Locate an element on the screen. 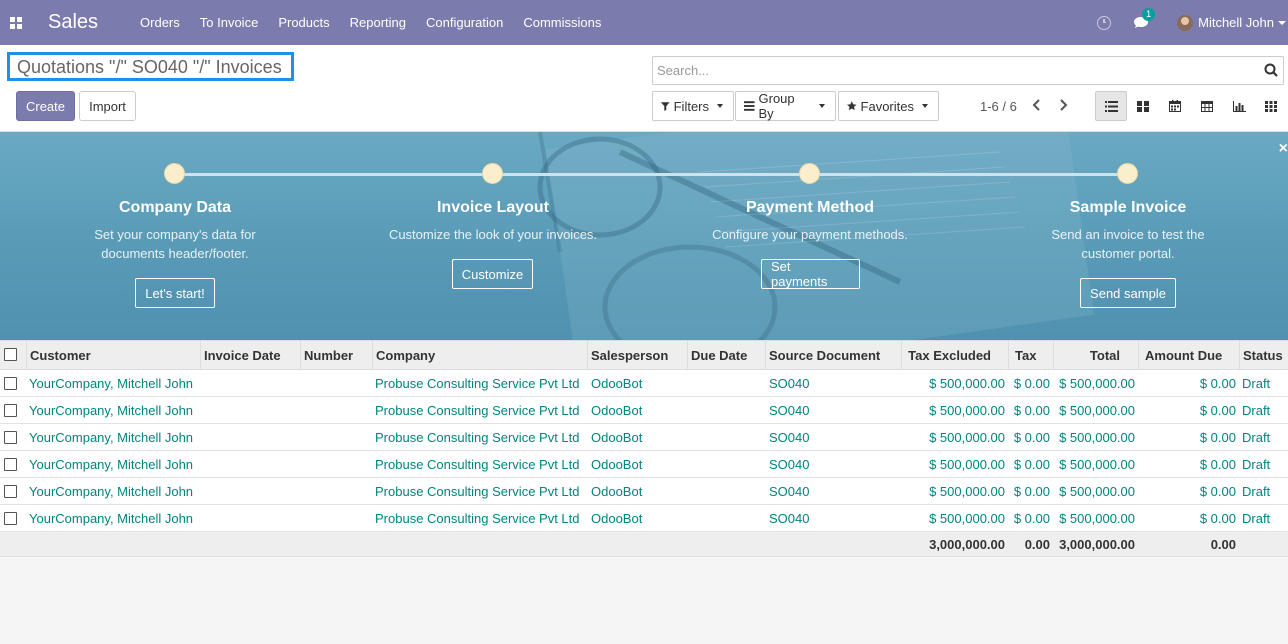  app-name: Sales is located at coordinates (73, 22).